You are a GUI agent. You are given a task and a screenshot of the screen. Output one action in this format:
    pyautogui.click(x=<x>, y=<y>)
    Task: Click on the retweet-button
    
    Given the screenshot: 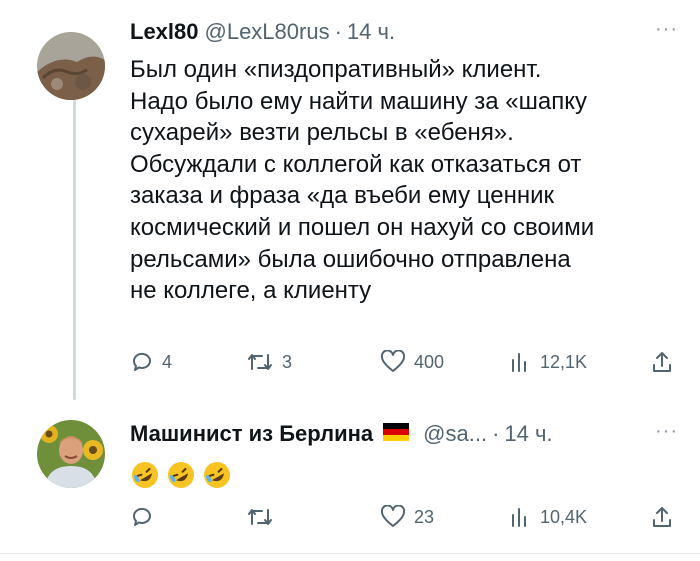 What is the action you would take?
    pyautogui.click(x=264, y=517)
    